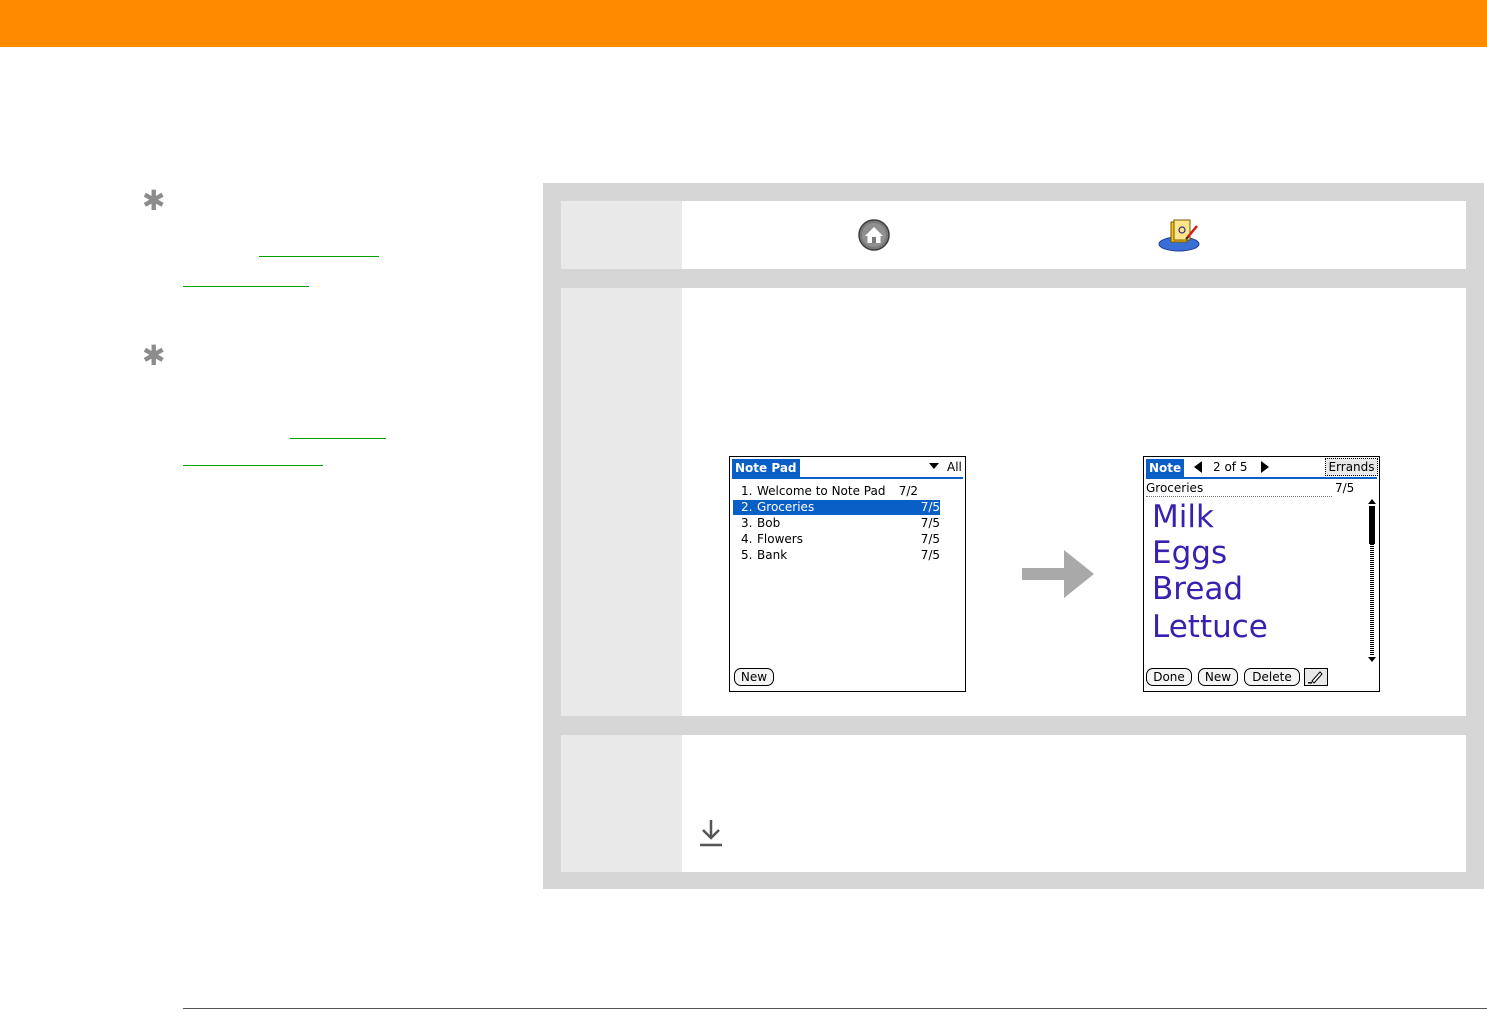  I want to click on note-list-item-selected: 2. Groceries 7/5, so click(836, 507).